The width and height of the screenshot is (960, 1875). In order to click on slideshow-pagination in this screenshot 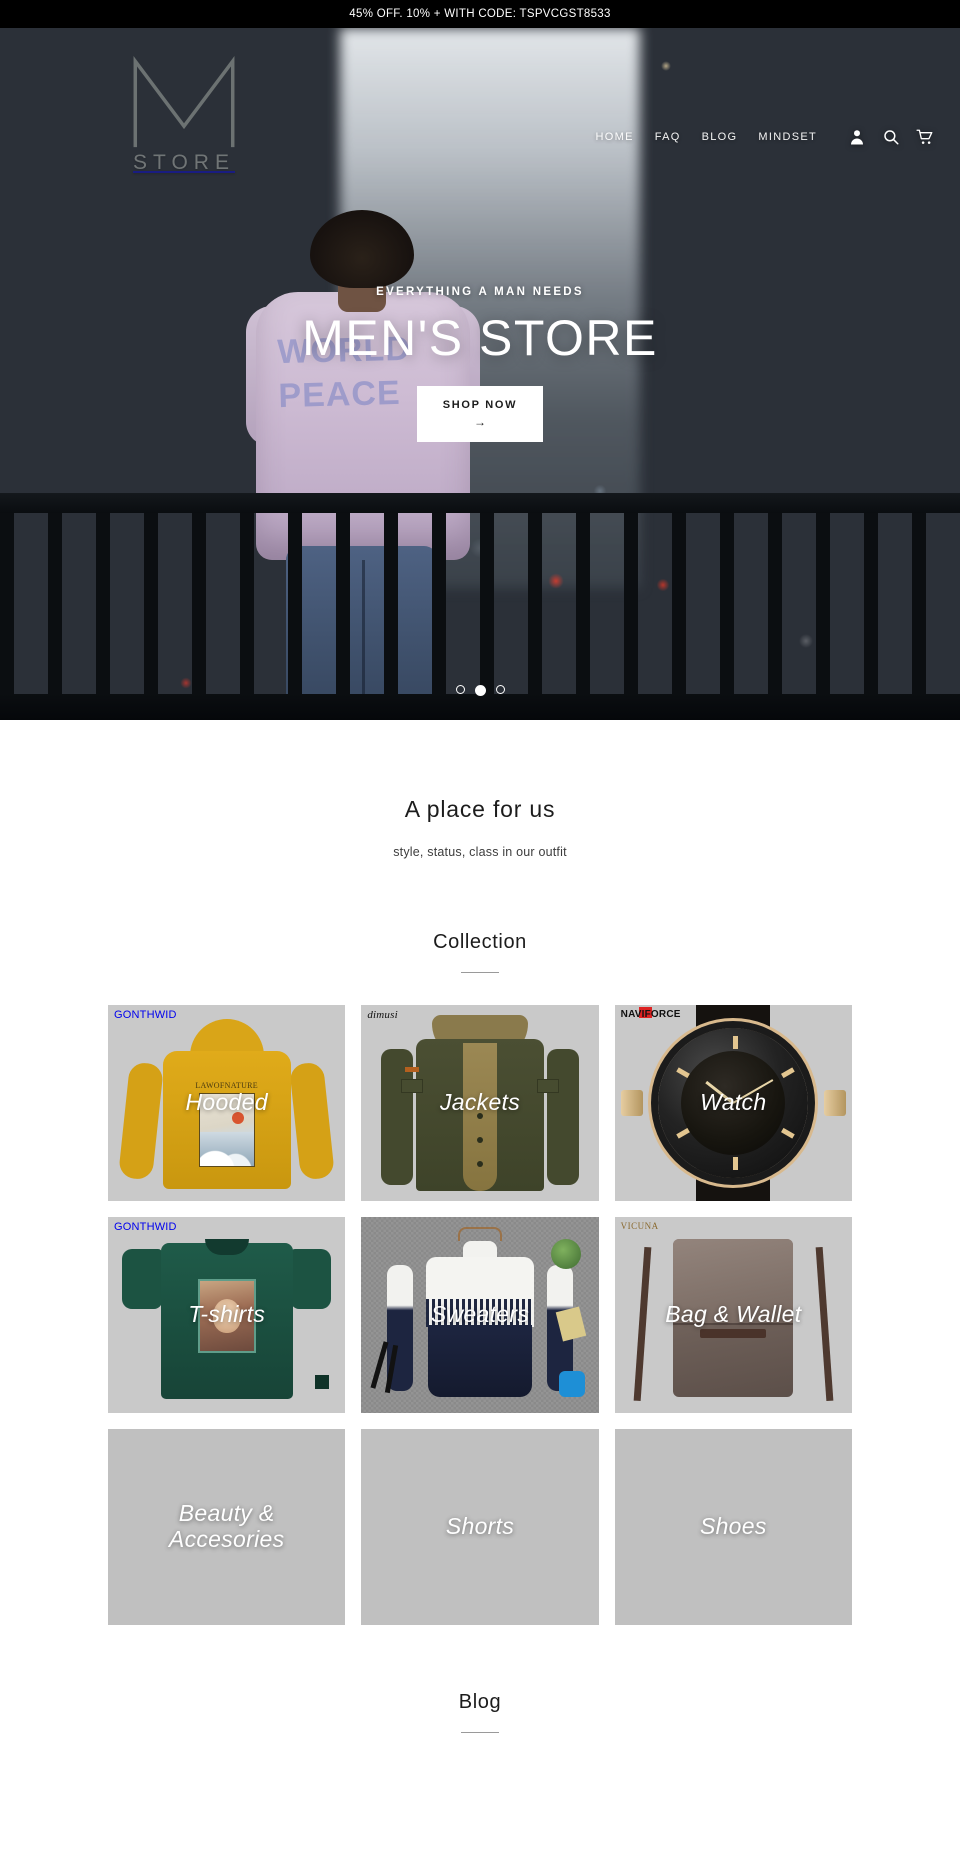, I will do `click(480, 690)`.